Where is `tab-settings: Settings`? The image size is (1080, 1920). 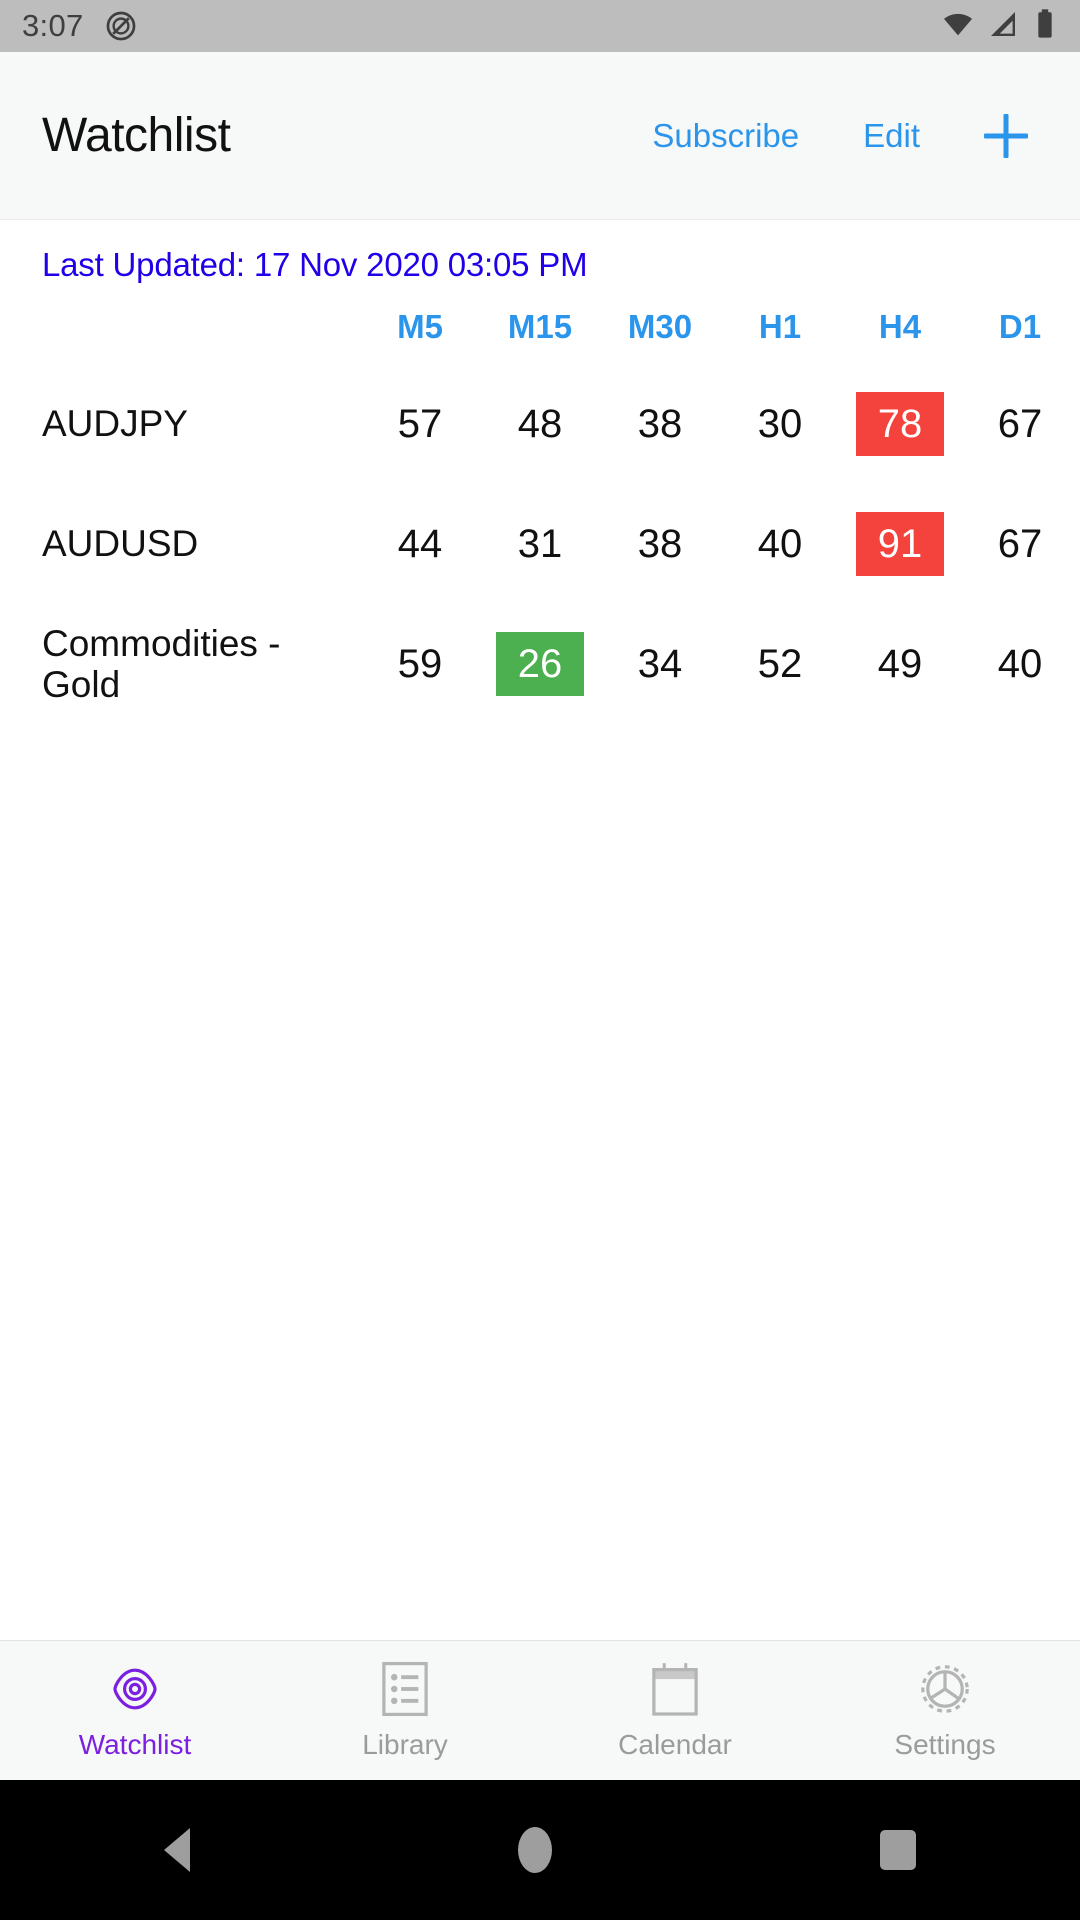 tab-settings: Settings is located at coordinates (945, 1710).